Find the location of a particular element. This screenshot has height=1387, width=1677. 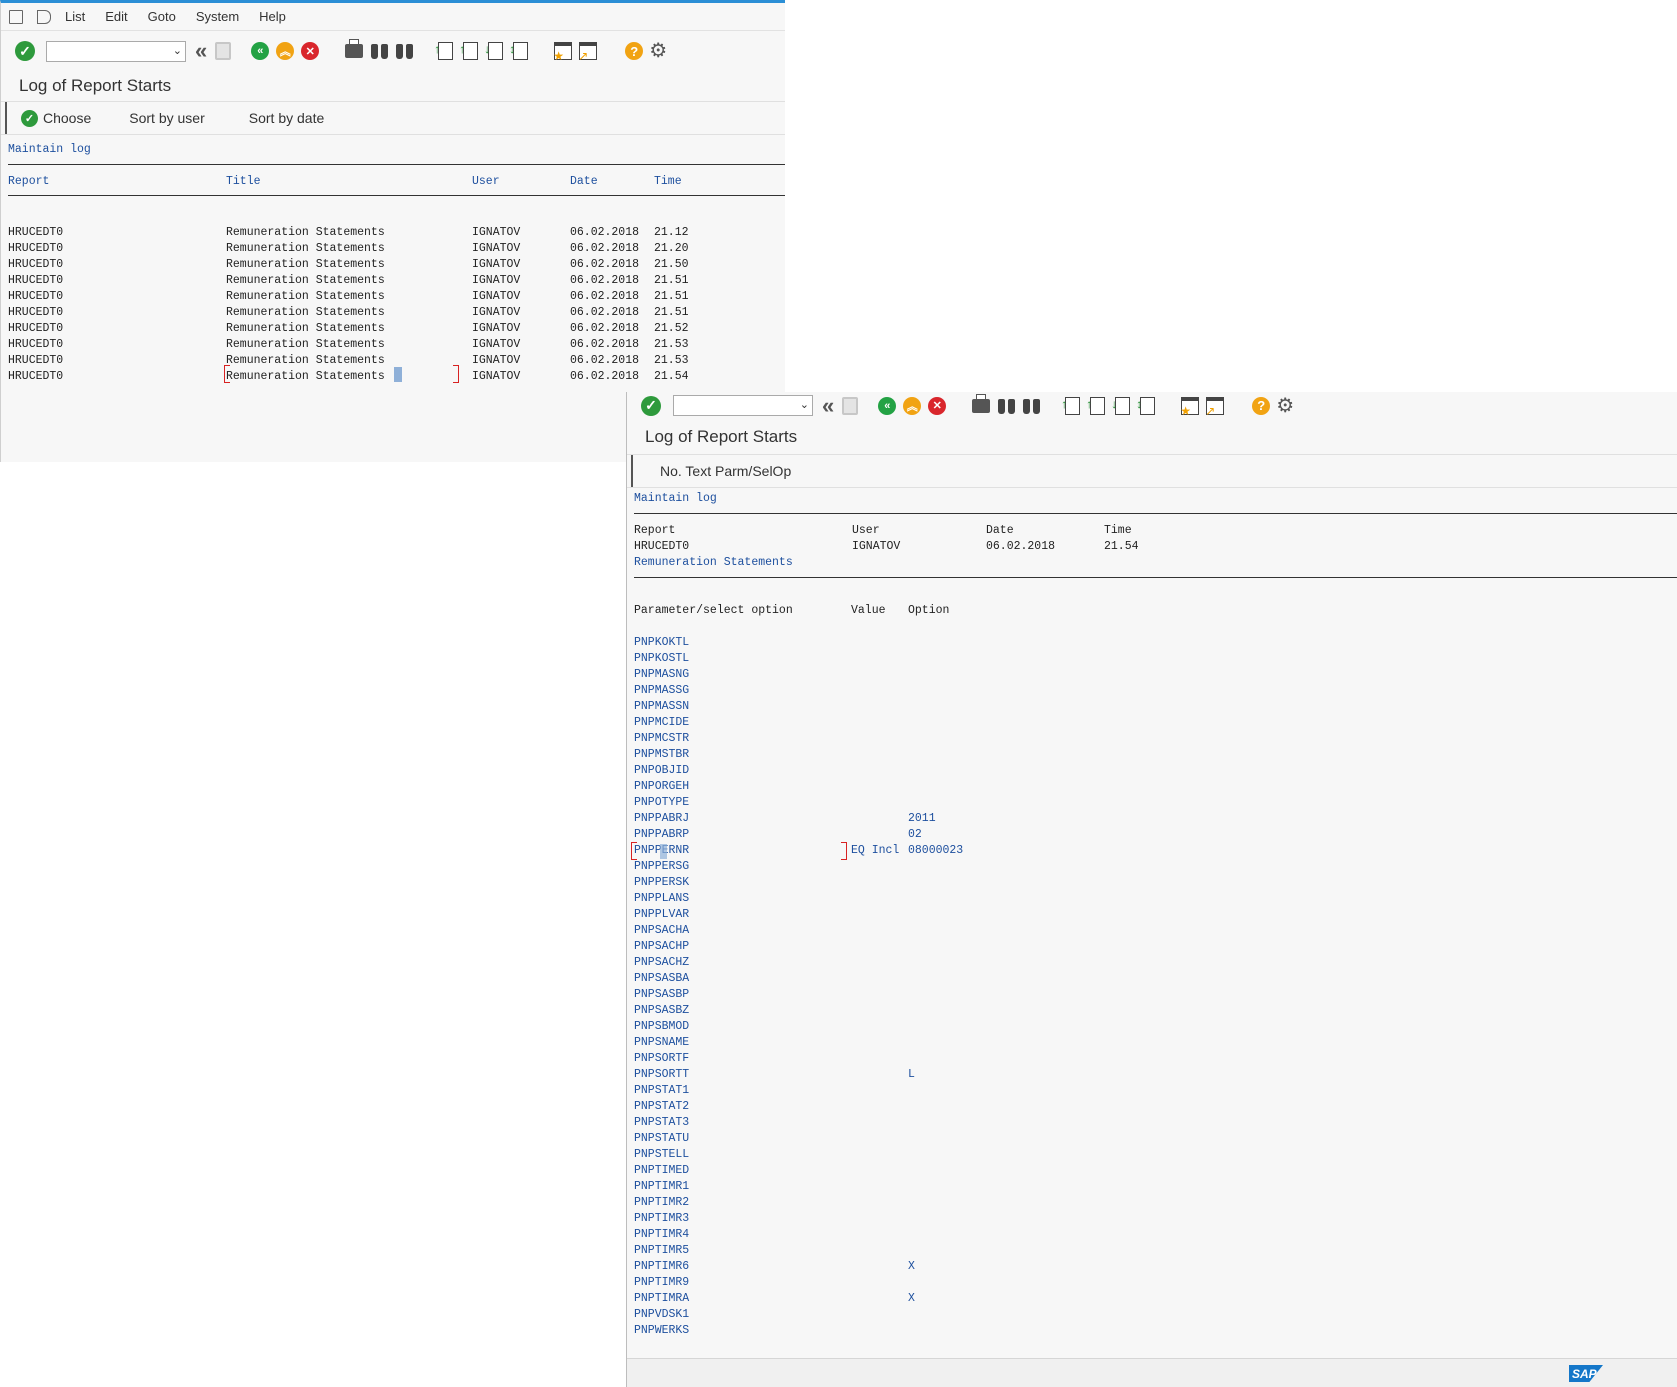

row-time-cell: 21.54 is located at coordinates (671, 377).